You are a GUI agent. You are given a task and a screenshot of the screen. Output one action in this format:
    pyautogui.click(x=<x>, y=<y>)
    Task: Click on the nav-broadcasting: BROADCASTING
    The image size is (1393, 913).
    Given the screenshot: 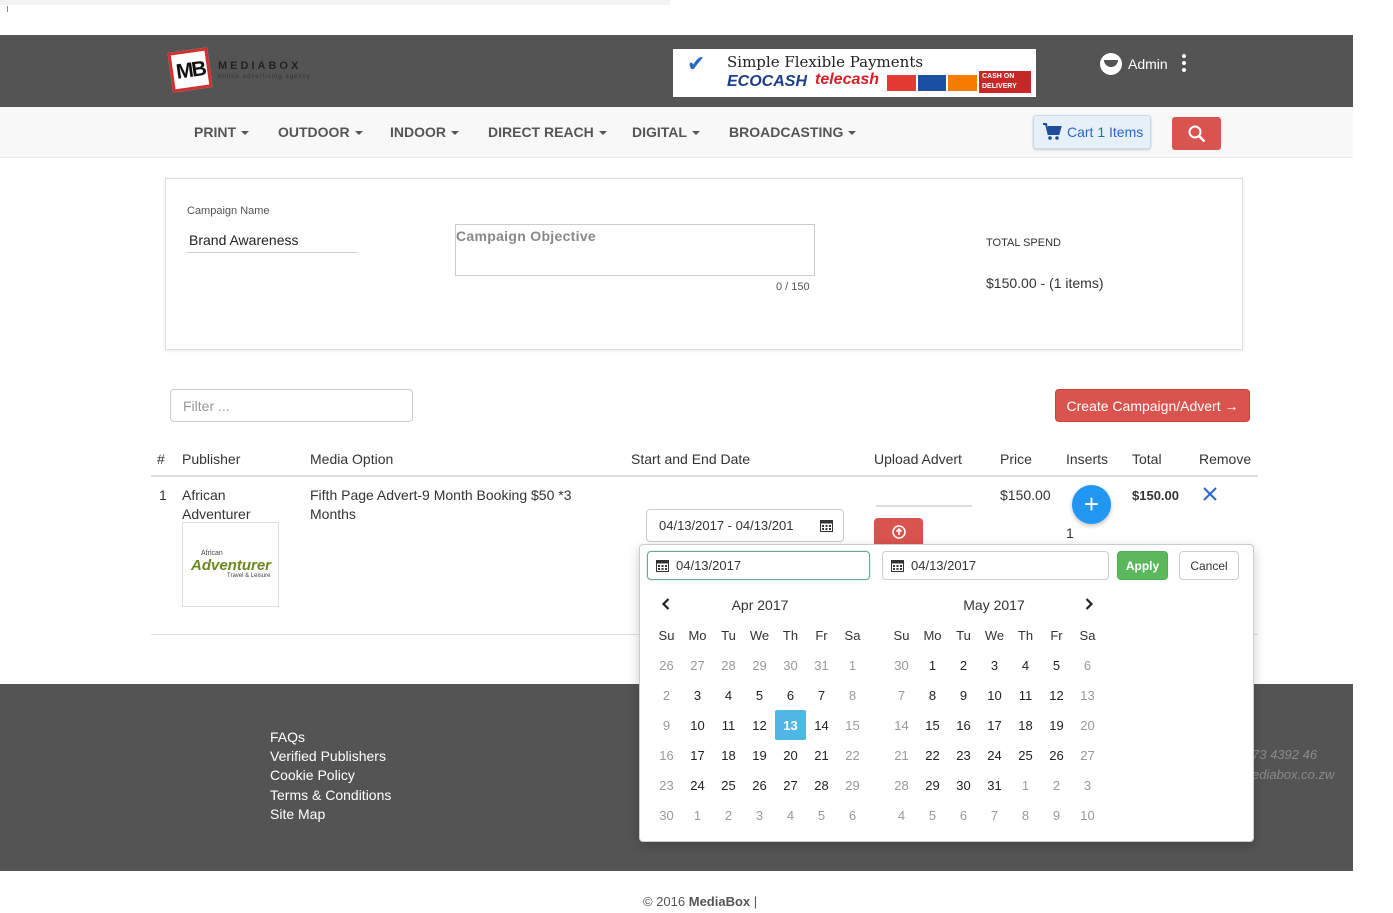 What is the action you would take?
    pyautogui.click(x=793, y=132)
    